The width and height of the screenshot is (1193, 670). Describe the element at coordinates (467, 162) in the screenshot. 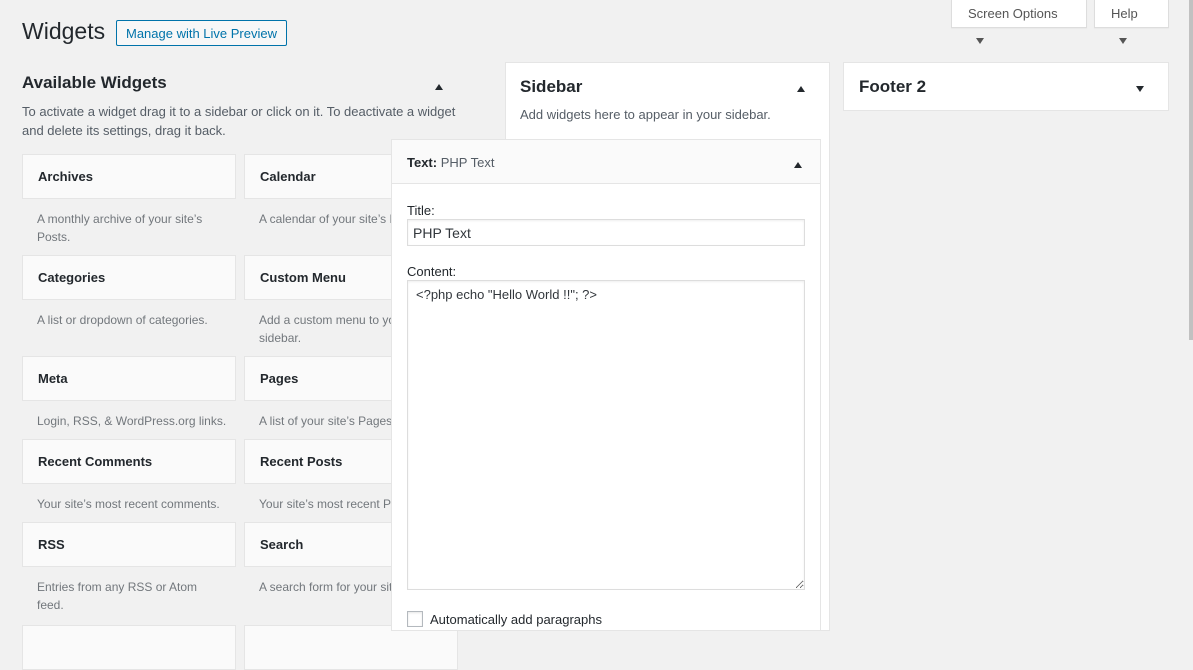

I see `widget-instance-title: PHP Text` at that location.